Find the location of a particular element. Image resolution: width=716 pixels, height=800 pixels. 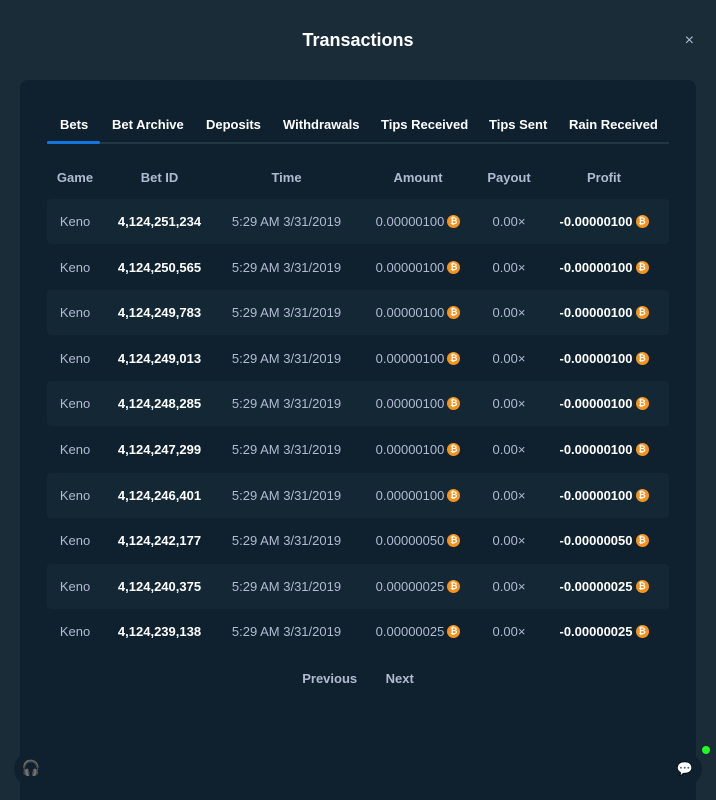

bet-id-cell-text: 4,124,242,177 is located at coordinates (159, 540).